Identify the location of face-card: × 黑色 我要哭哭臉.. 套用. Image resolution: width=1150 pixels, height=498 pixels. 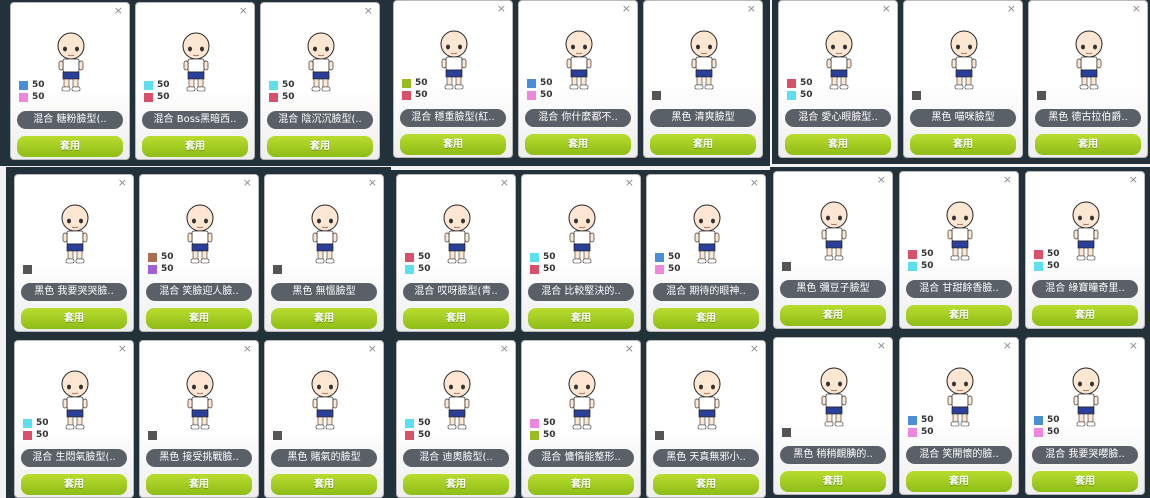
(74, 253).